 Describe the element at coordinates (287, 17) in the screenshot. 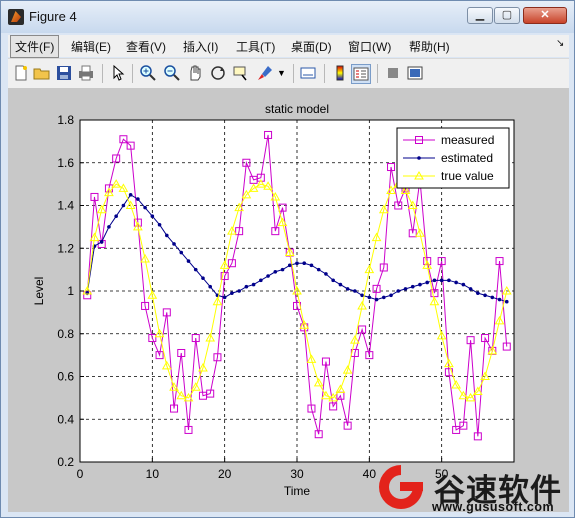

I see `title-bar: Figure 4 ▁ ▢ ✕` at that location.